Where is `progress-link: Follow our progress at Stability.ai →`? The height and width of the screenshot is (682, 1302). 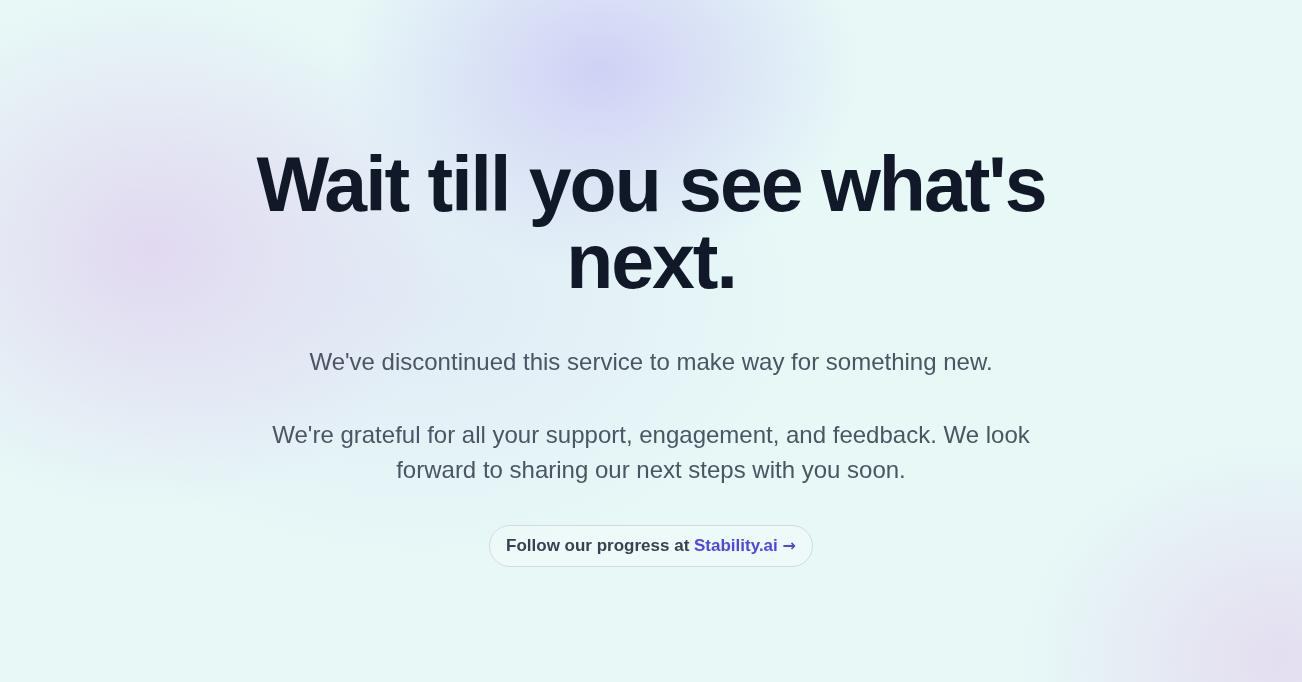 progress-link: Follow our progress at Stability.ai → is located at coordinates (651, 546).